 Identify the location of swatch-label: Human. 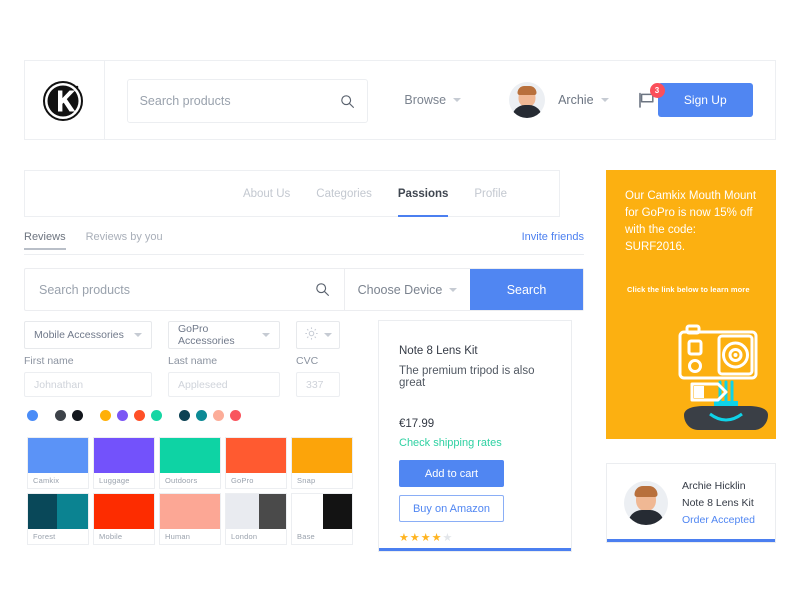
(178, 536).